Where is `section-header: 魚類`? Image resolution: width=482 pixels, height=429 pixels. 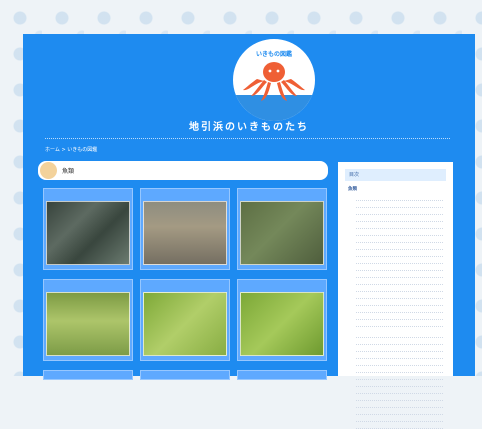 section-header: 魚類 is located at coordinates (183, 170).